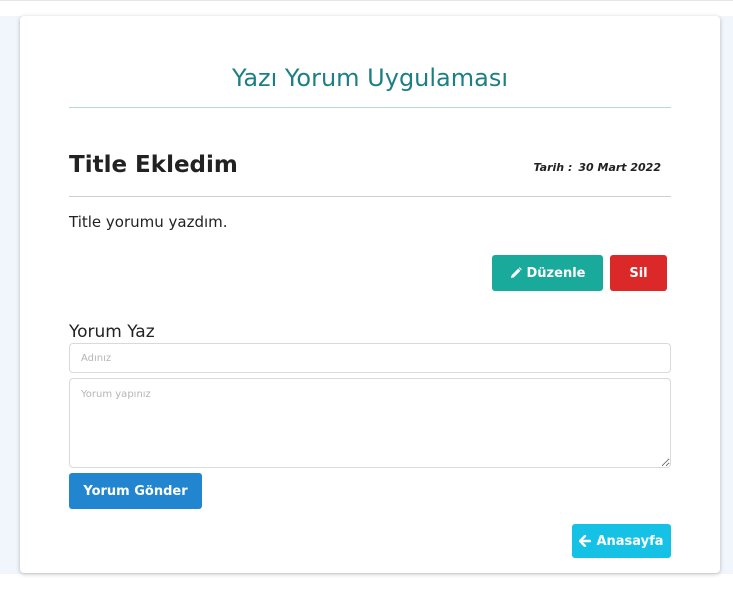 The width and height of the screenshot is (733, 615). I want to click on submit-comment-button: Yorum Gönder, so click(135, 491).